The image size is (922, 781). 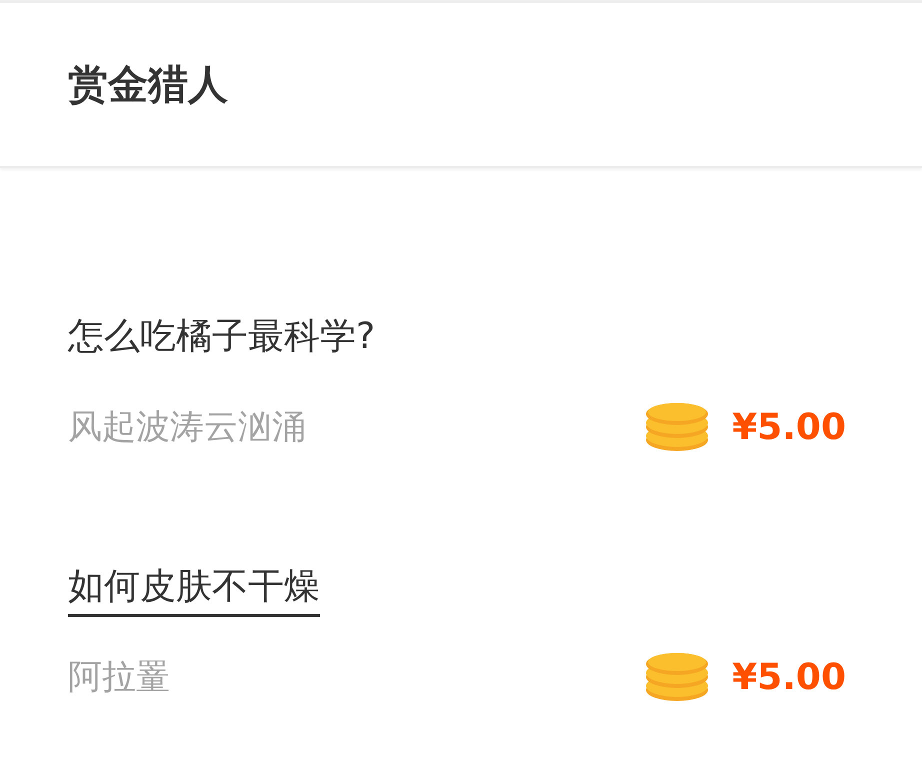 I want to click on page-title: 赏金猎人, so click(x=148, y=85).